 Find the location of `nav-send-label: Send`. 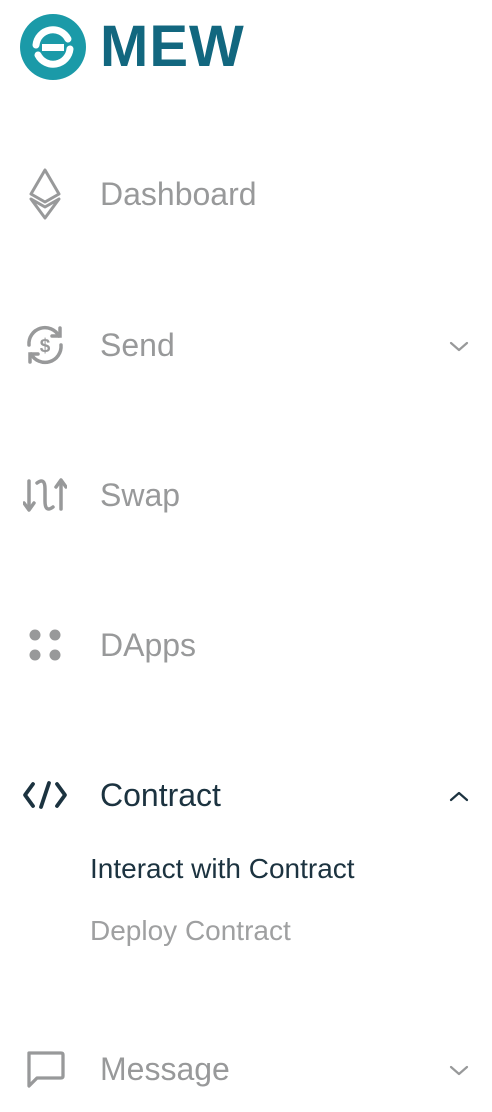

nav-send-label: Send is located at coordinates (137, 344).